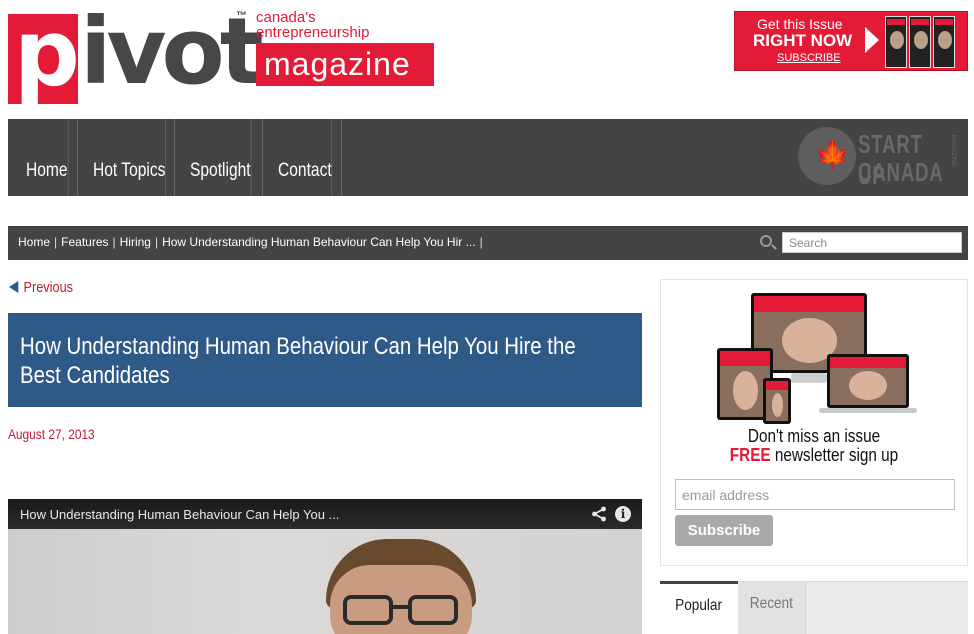 Image resolution: width=974 pixels, height=634 pixels. Describe the element at coordinates (400, 607) in the screenshot. I see `glasses-bridge` at that location.